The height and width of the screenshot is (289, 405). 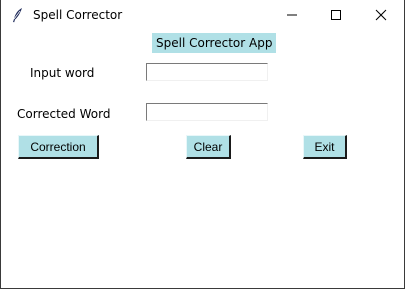 What do you see at coordinates (18, 15) in the screenshot?
I see `feather-icon` at bounding box center [18, 15].